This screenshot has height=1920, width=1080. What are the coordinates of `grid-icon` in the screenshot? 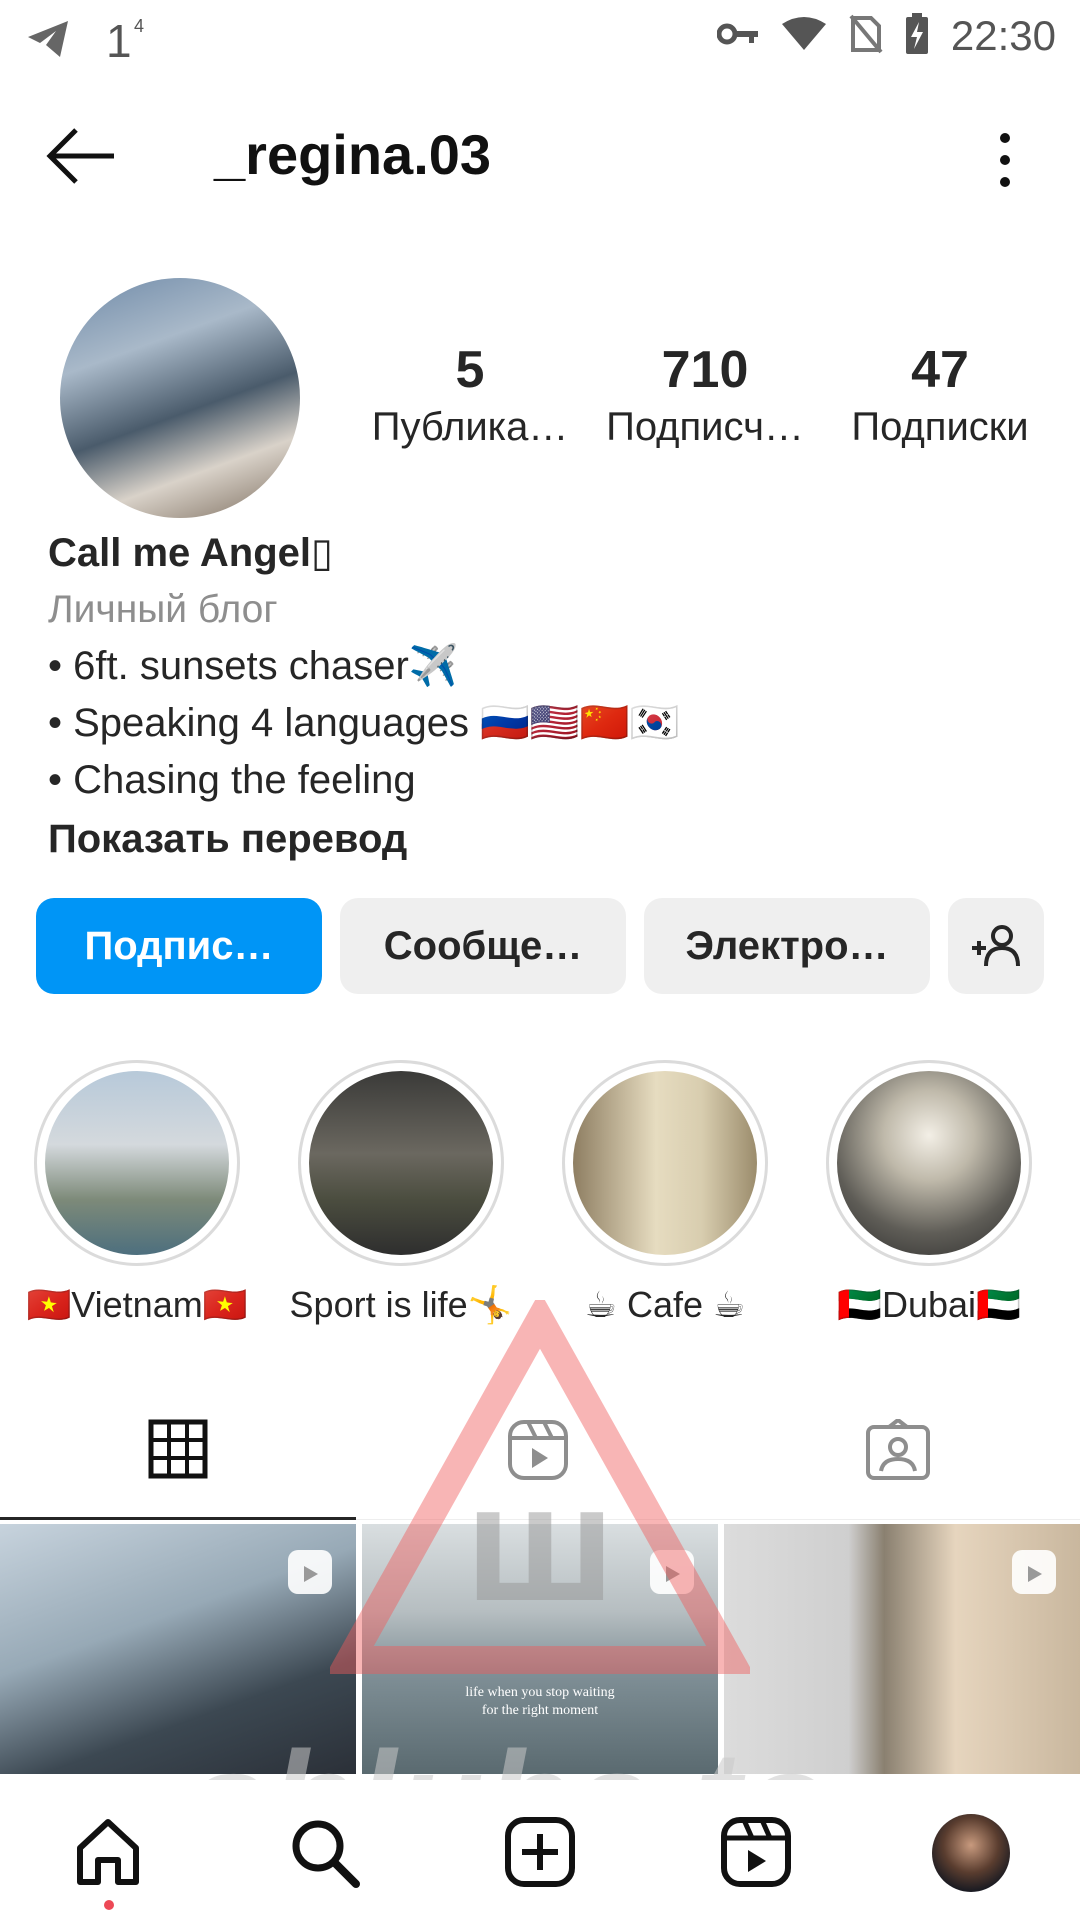 It's located at (178, 1448).